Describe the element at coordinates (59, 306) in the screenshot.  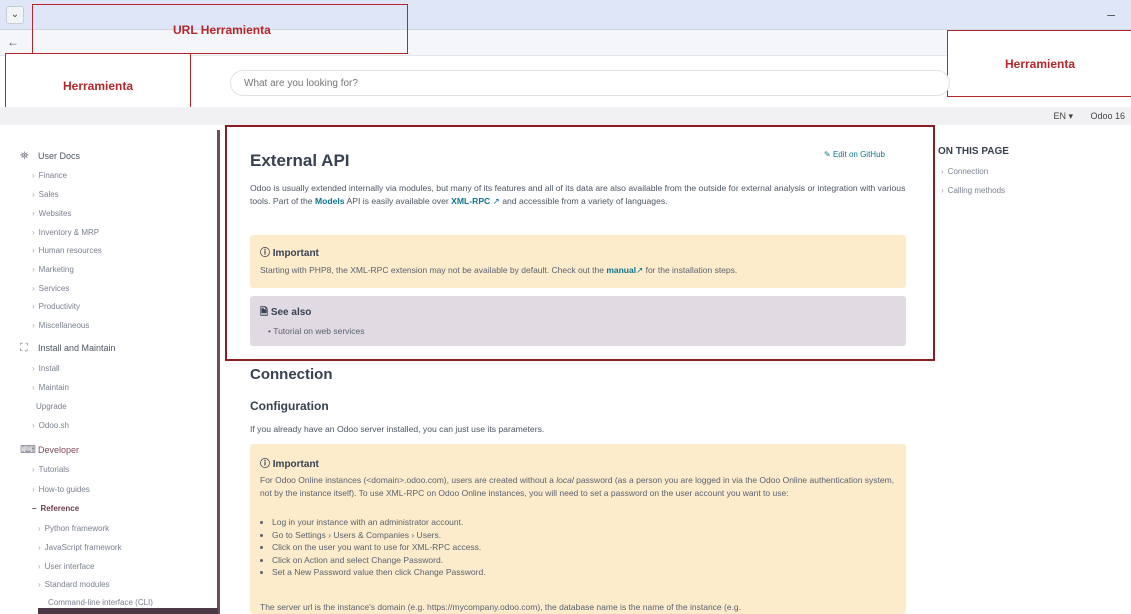
I see `sidebar-item-label: Productivity` at that location.